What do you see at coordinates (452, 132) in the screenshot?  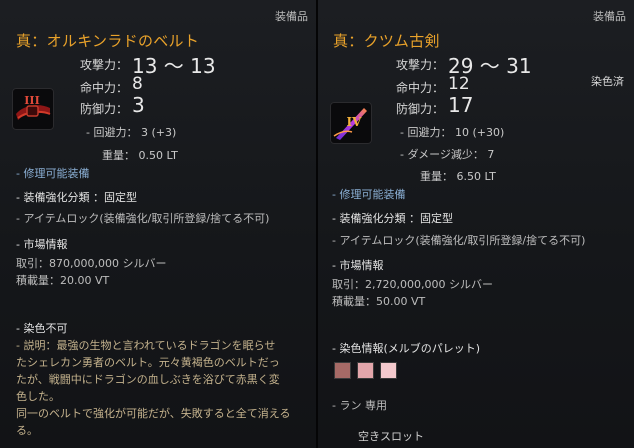 I see `evasion-stat: - 回避力： 10 (+30)` at bounding box center [452, 132].